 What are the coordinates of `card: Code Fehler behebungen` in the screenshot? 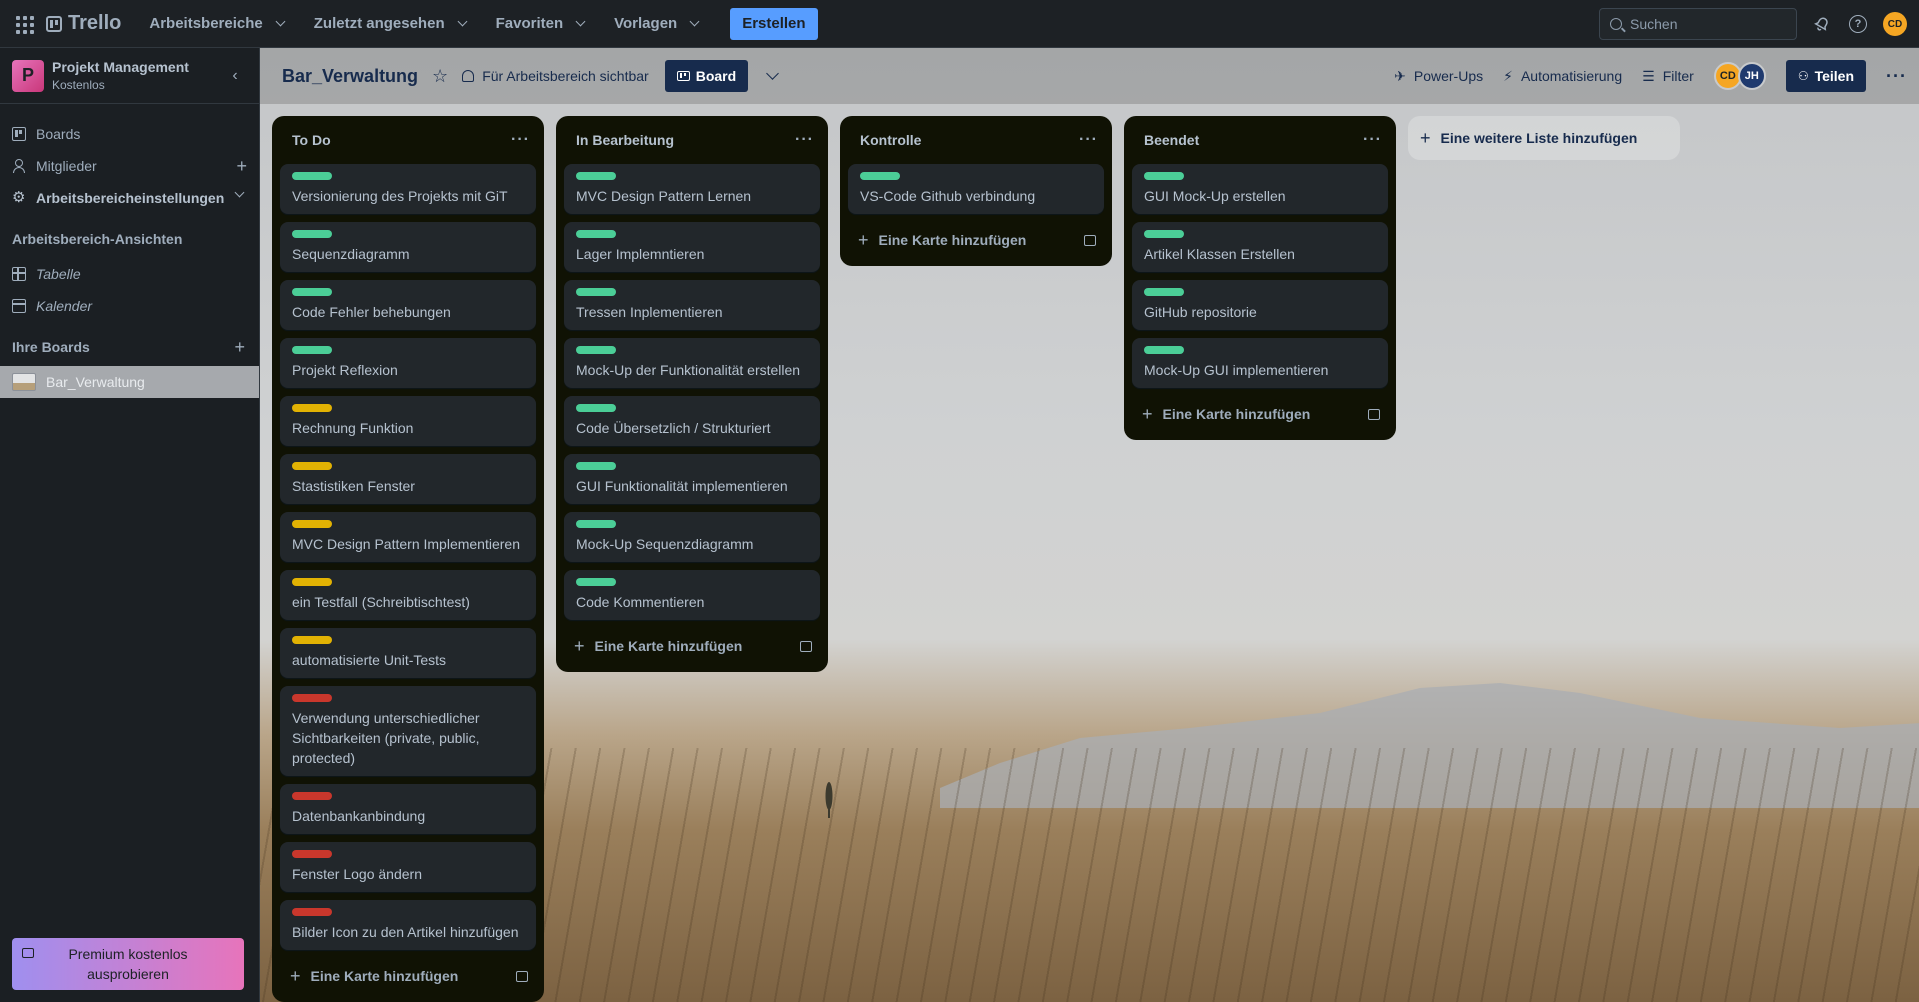 It's located at (408, 305).